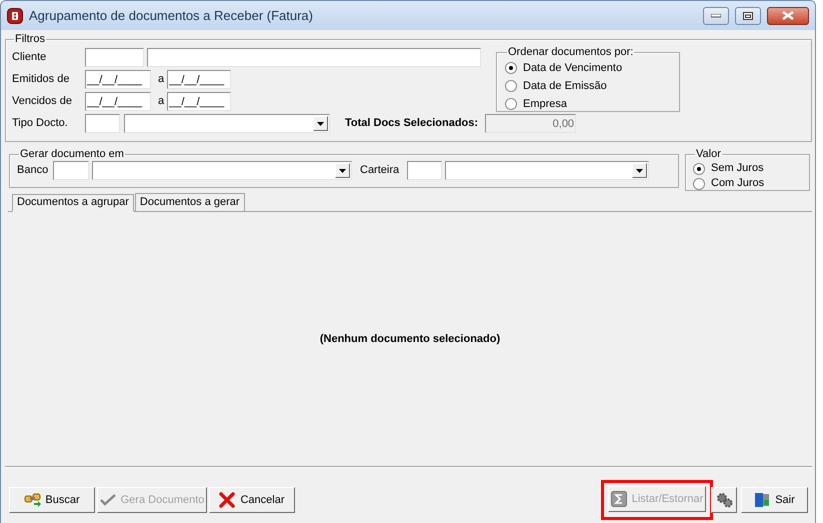 This screenshot has height=523, width=823. I want to click on field-label: Cliente, so click(30, 57).